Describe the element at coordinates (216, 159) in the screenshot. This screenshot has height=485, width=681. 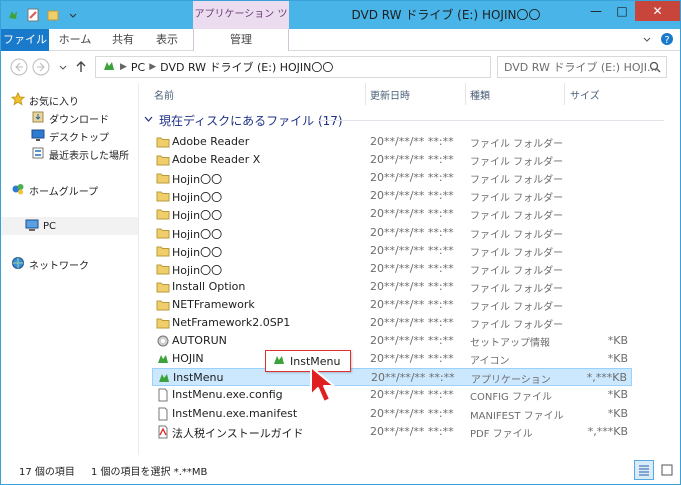
I see `file-name: Adobe Reader X` at that location.